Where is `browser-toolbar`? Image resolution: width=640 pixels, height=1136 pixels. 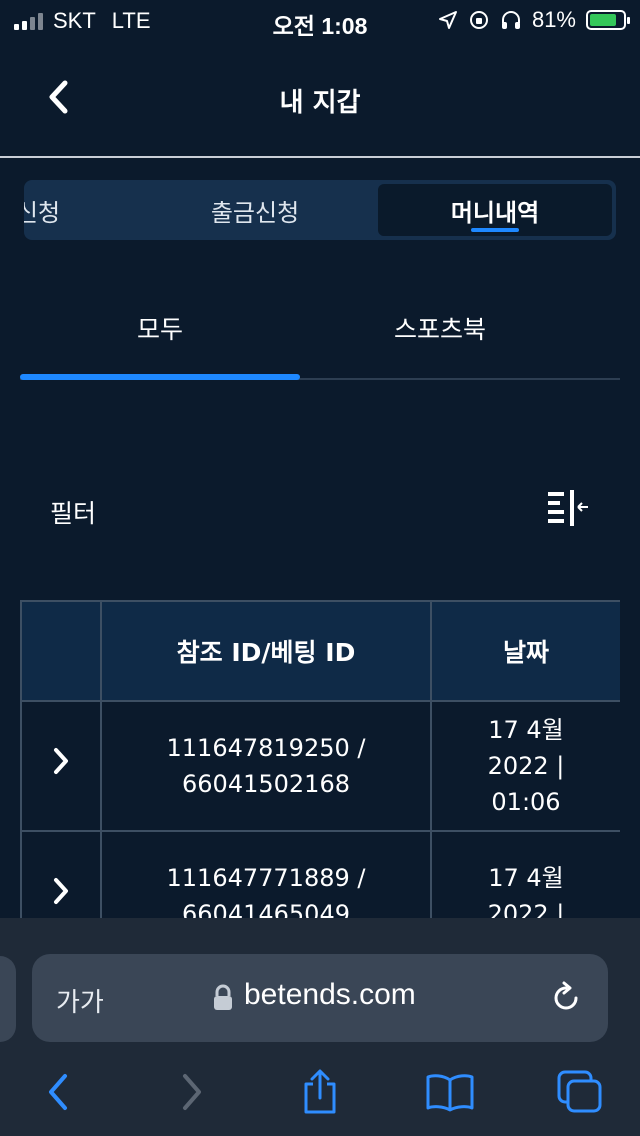 browser-toolbar is located at coordinates (320, 1093).